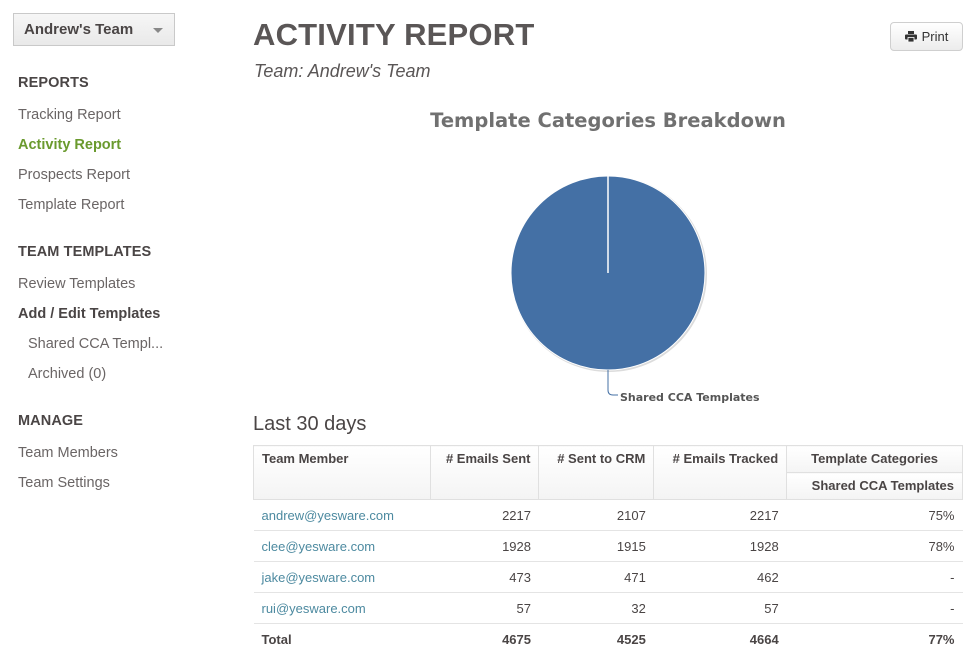  Describe the element at coordinates (319, 577) in the screenshot. I see `member-link: jake@yesware.com` at that location.